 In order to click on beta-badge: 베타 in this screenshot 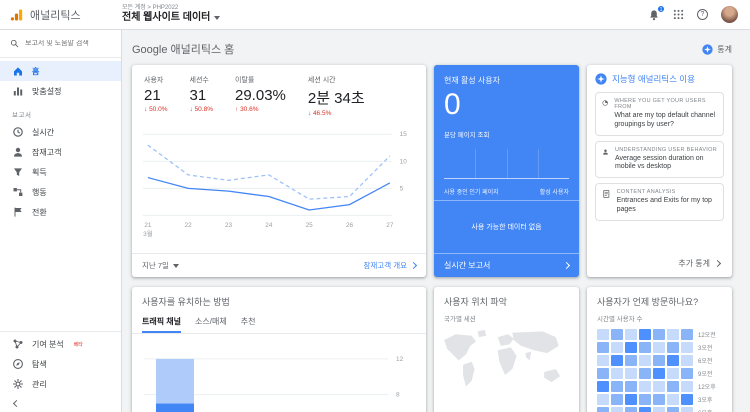, I will do `click(78, 344)`.